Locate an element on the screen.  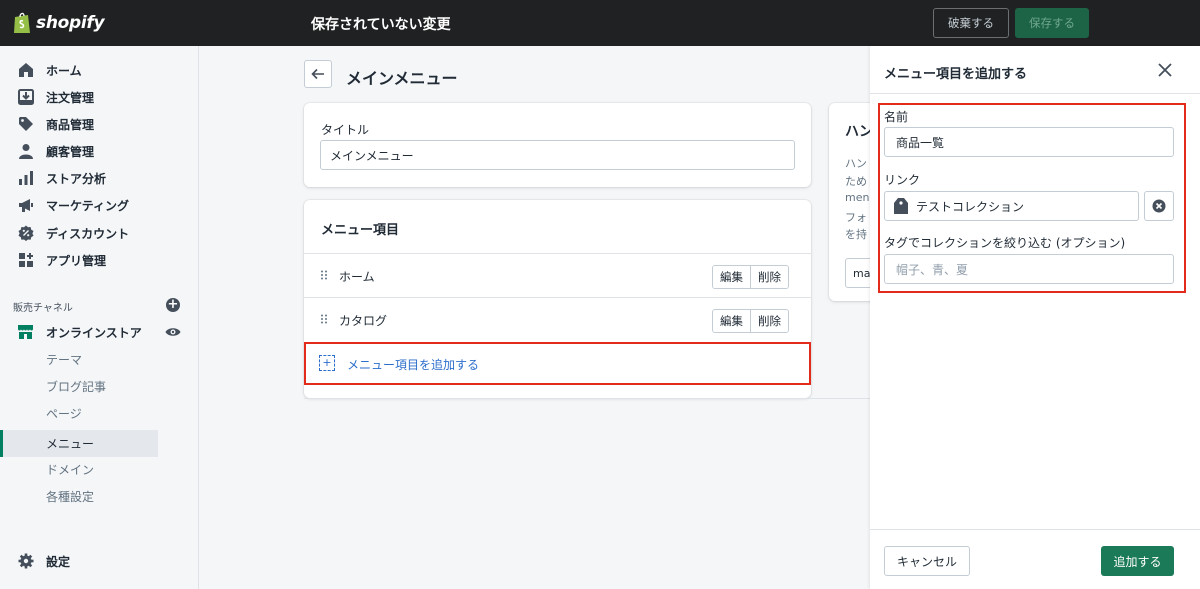
eye-icon is located at coordinates (173, 333).